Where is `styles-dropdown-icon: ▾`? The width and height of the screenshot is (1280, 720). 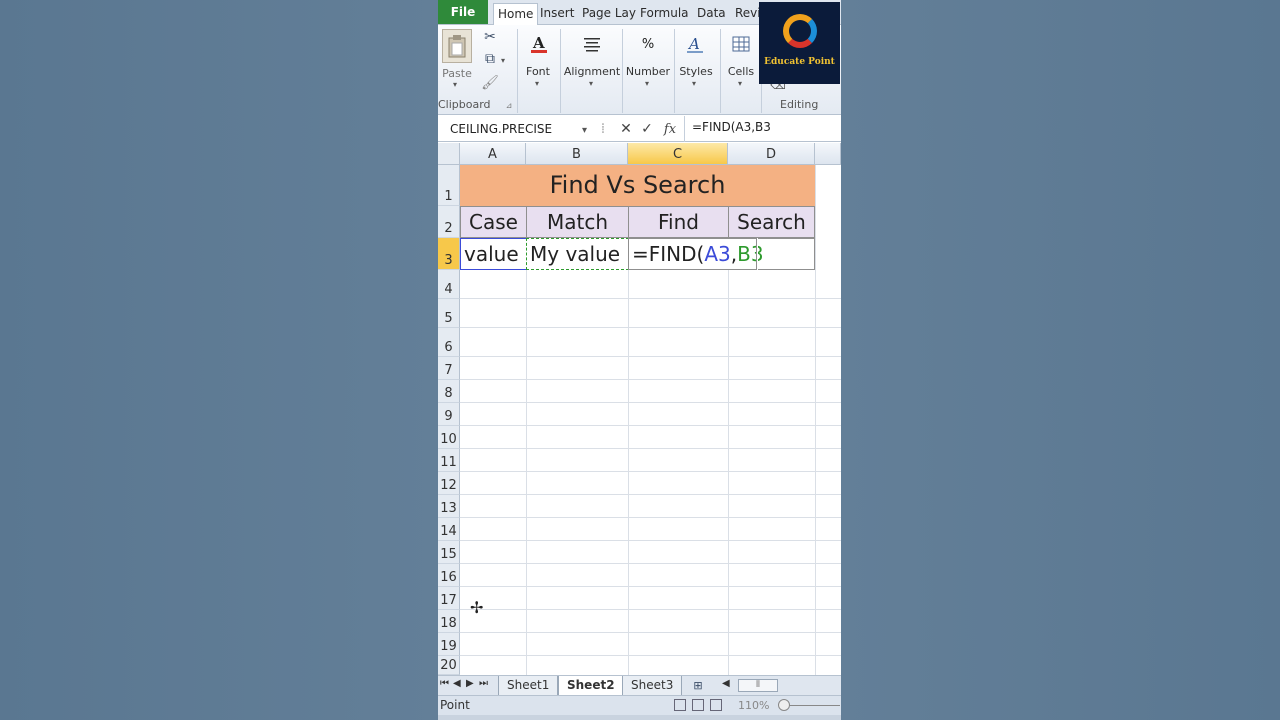
styles-dropdown-icon: ▾ is located at coordinates (694, 83).